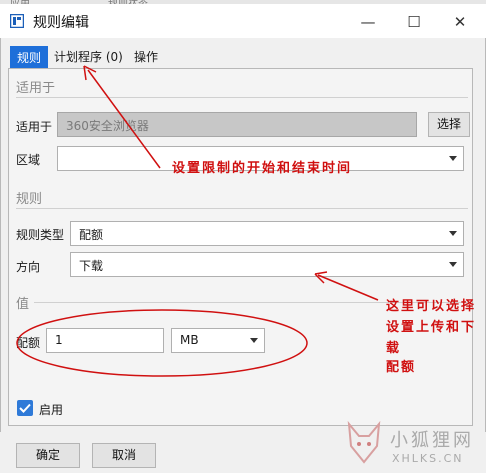 Image resolution: width=486 pixels, height=473 pixels. Describe the element at coordinates (432, 440) in the screenshot. I see `watermark-text: 小狐狸网` at that location.